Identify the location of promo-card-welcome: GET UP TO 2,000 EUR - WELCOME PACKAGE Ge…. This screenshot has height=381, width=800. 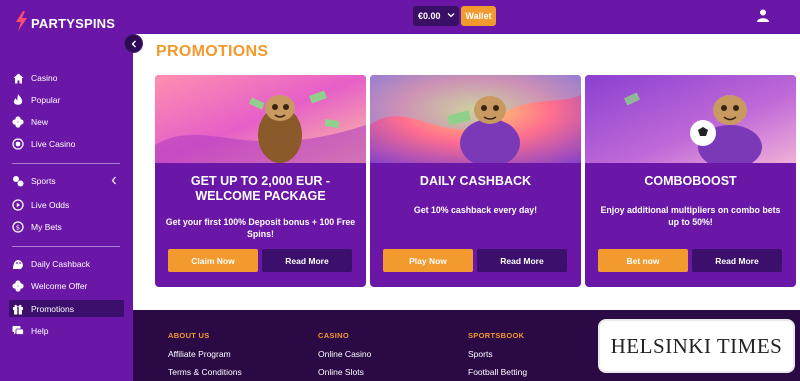
(260, 181).